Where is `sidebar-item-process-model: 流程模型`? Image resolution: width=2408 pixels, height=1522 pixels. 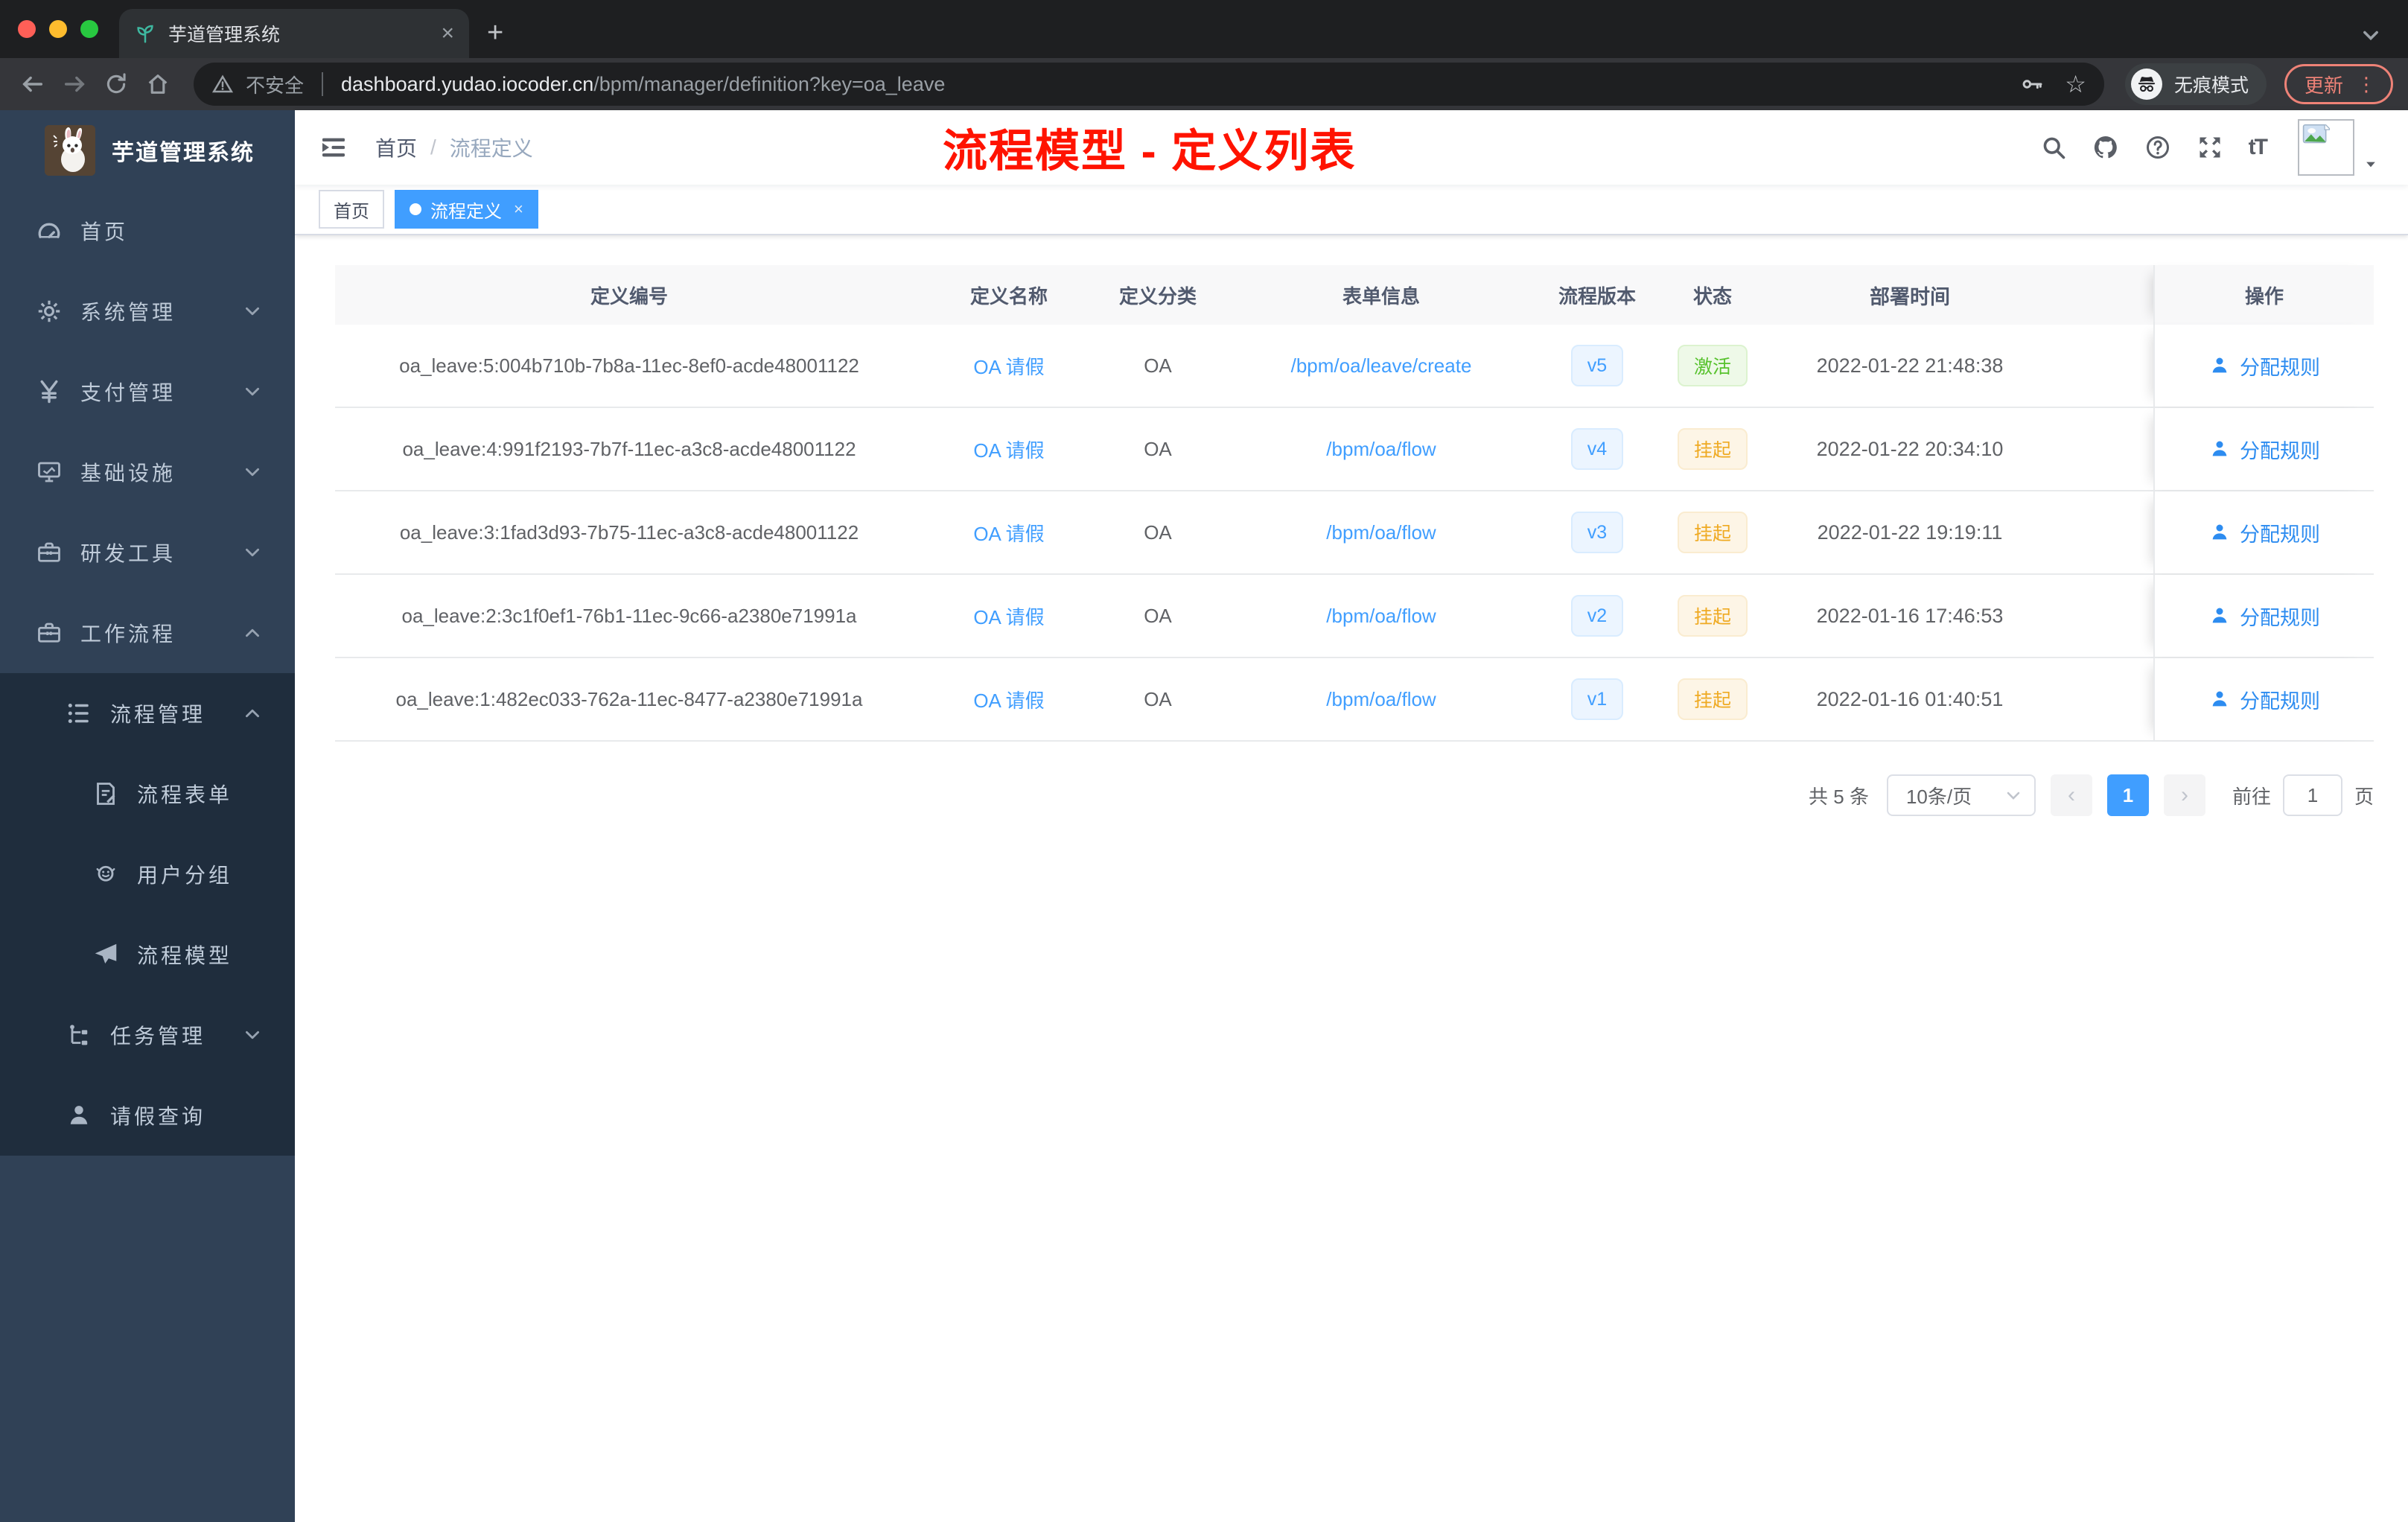
sidebar-item-process-model: 流程模型 is located at coordinates (147, 954).